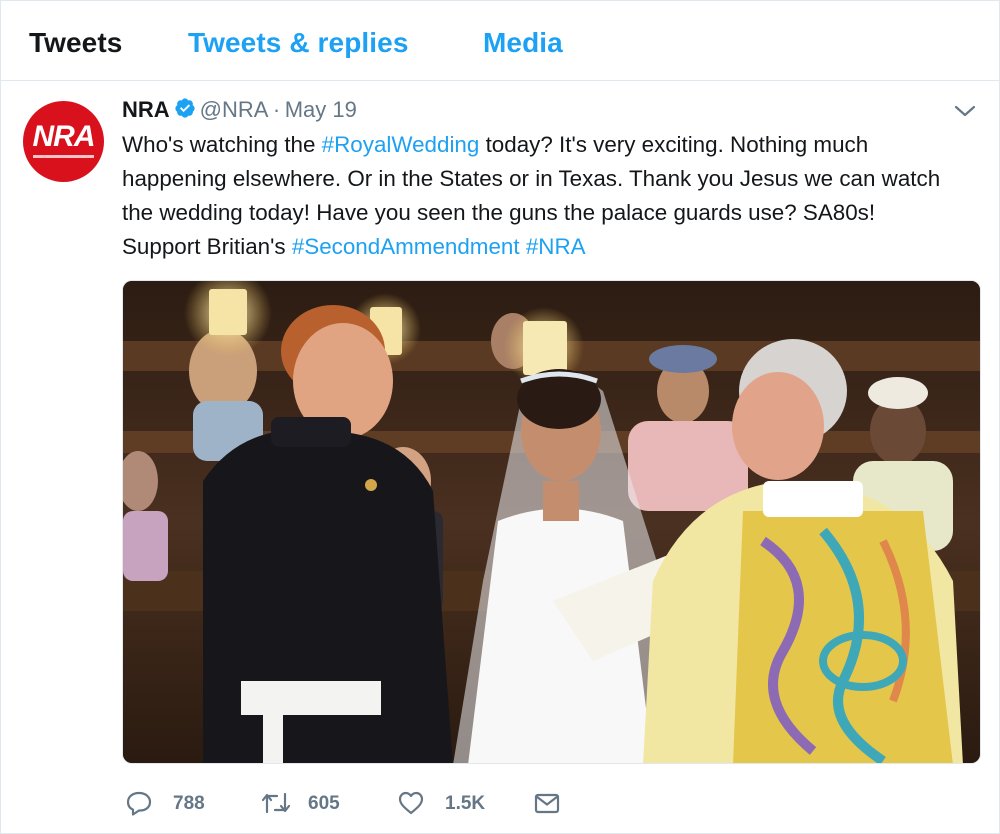 The image size is (1000, 834). Describe the element at coordinates (63, 156) in the screenshot. I see `avatar-logo-stripe` at that location.